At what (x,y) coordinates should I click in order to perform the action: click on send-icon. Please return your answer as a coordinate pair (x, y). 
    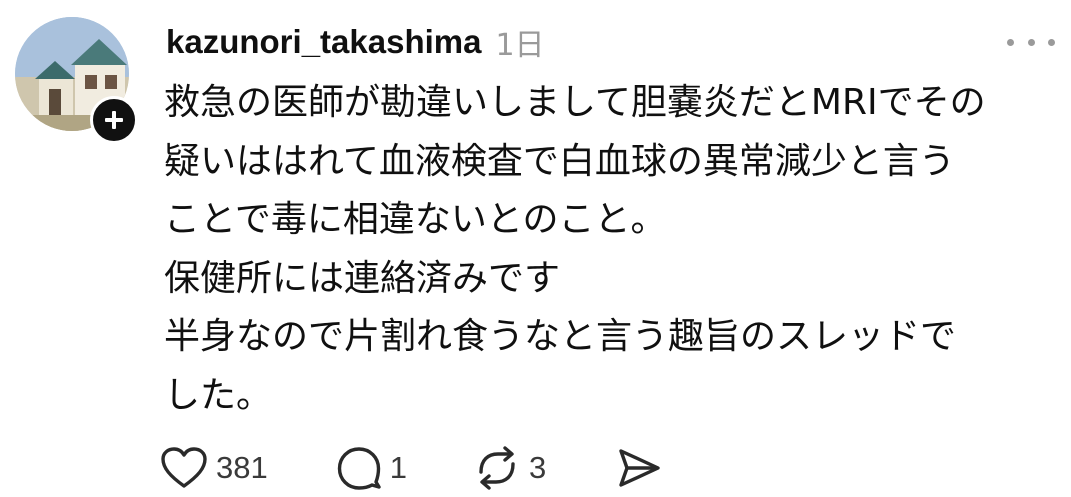
    Looking at the image, I should click on (639, 468).